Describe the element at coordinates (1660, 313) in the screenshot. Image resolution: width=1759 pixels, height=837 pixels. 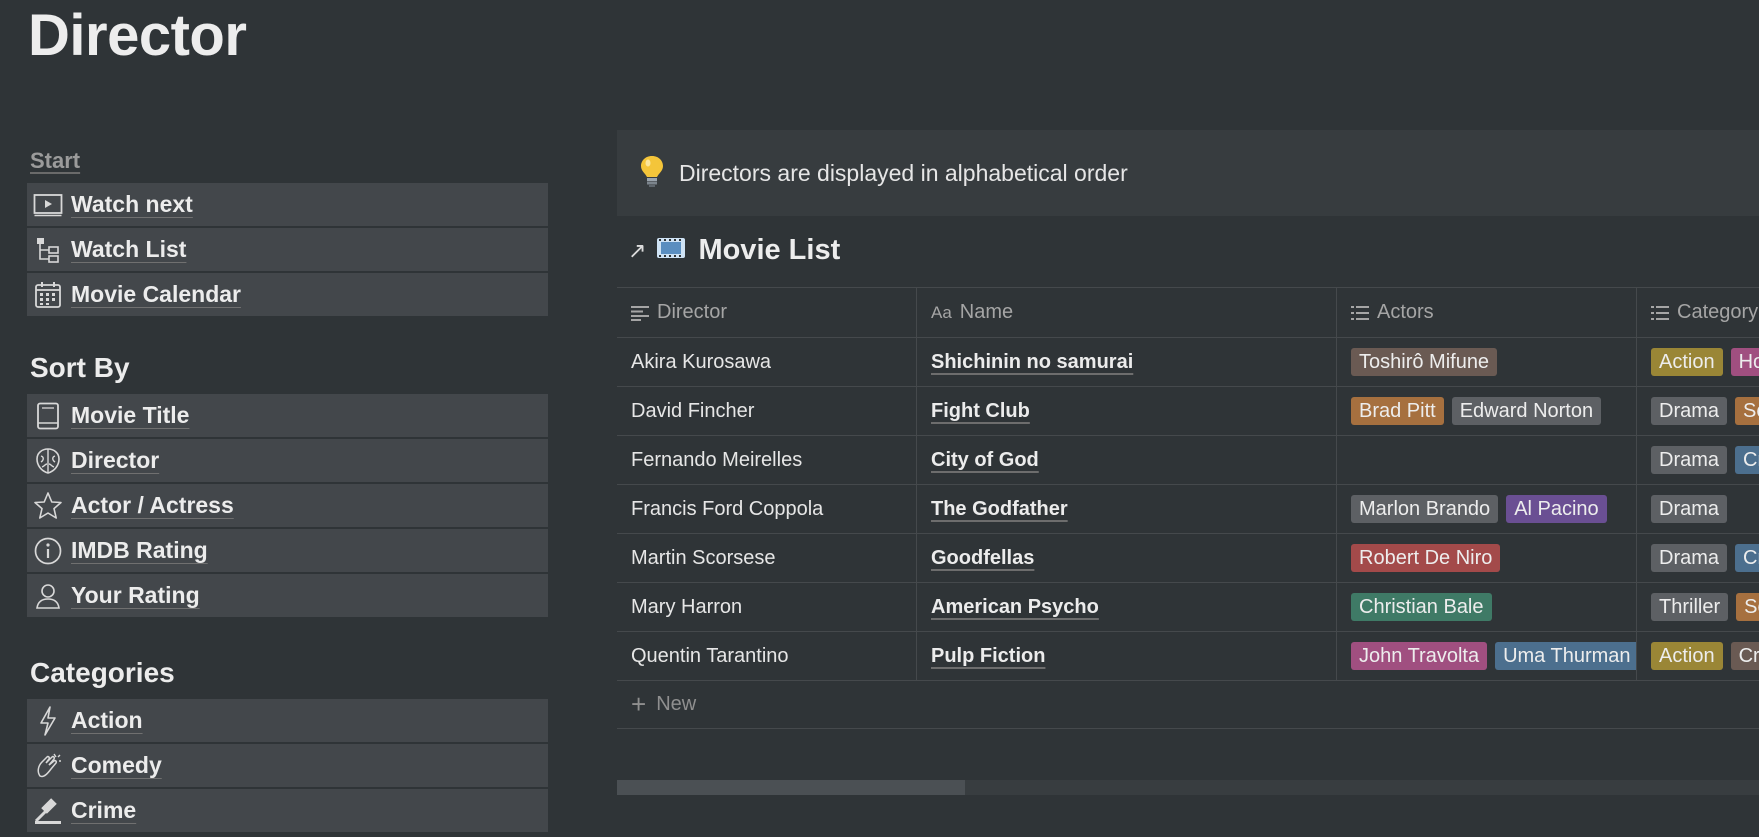
I see `multi-select-icon` at that location.